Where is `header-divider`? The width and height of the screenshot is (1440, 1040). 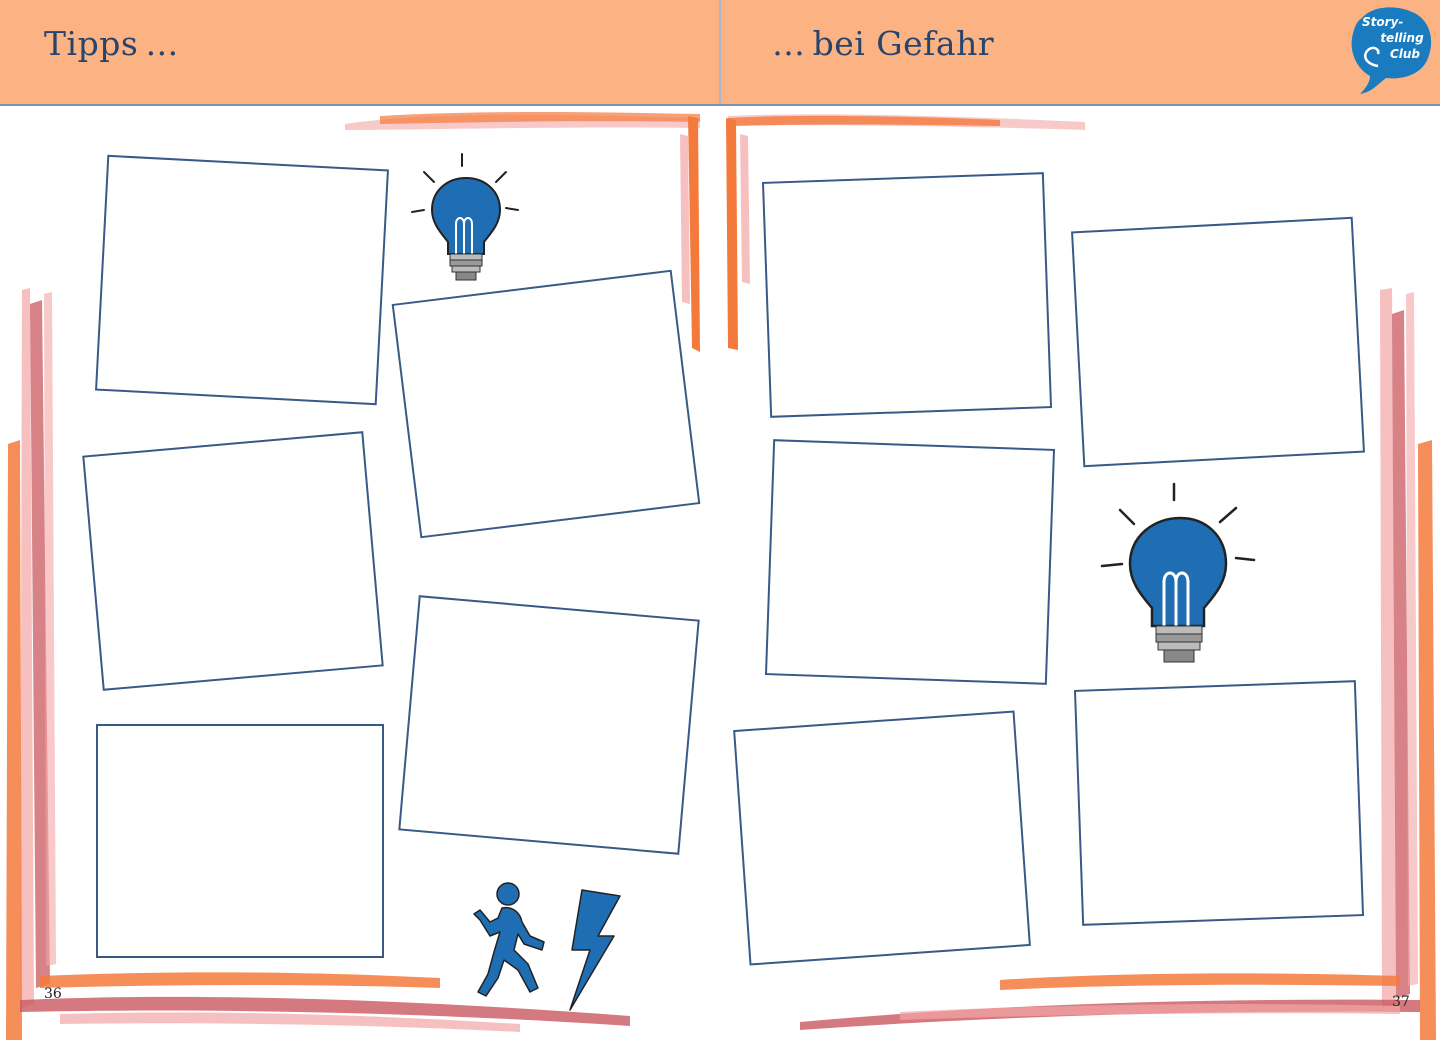 header-divider is located at coordinates (720, 52).